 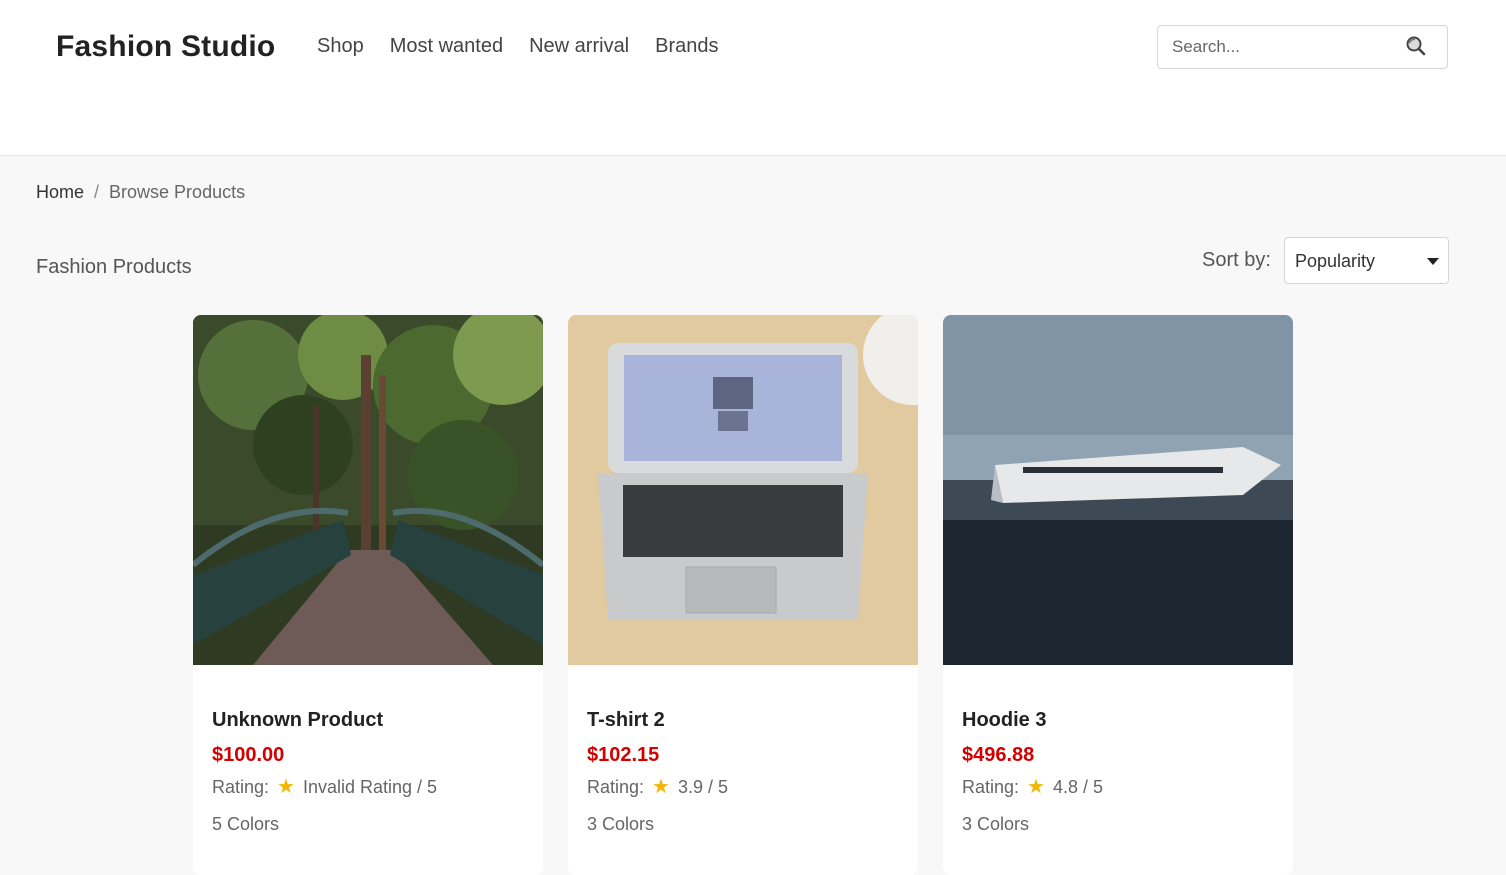 I want to click on product-name: Hoodie 3, so click(x=1118, y=726).